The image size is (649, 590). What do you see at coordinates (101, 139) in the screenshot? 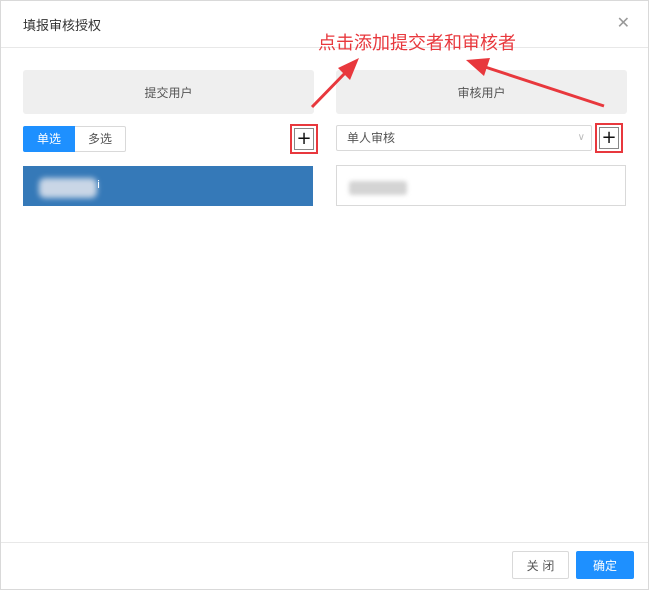
I see `multi-select-button: 多选` at bounding box center [101, 139].